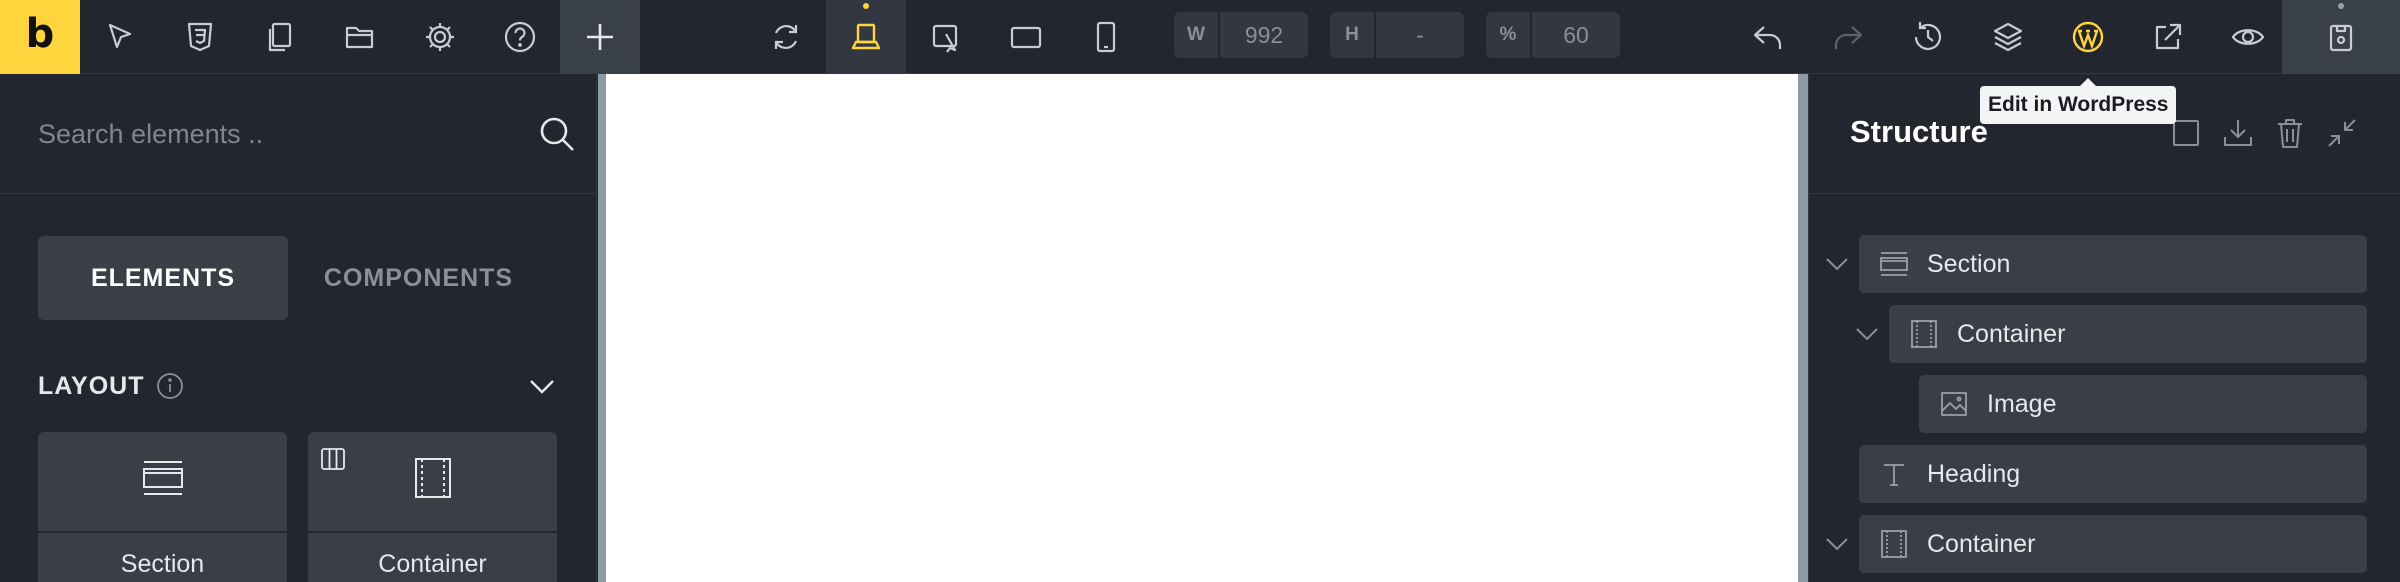 The height and width of the screenshot is (582, 2400). I want to click on panel-tabs: ELEMENTS COMPONENTS, so click(285, 278).